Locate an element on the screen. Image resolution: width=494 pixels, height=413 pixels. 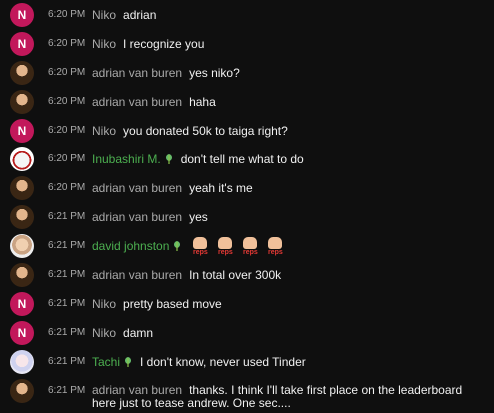
message-content: Niko damn is located at coordinates (122, 333).